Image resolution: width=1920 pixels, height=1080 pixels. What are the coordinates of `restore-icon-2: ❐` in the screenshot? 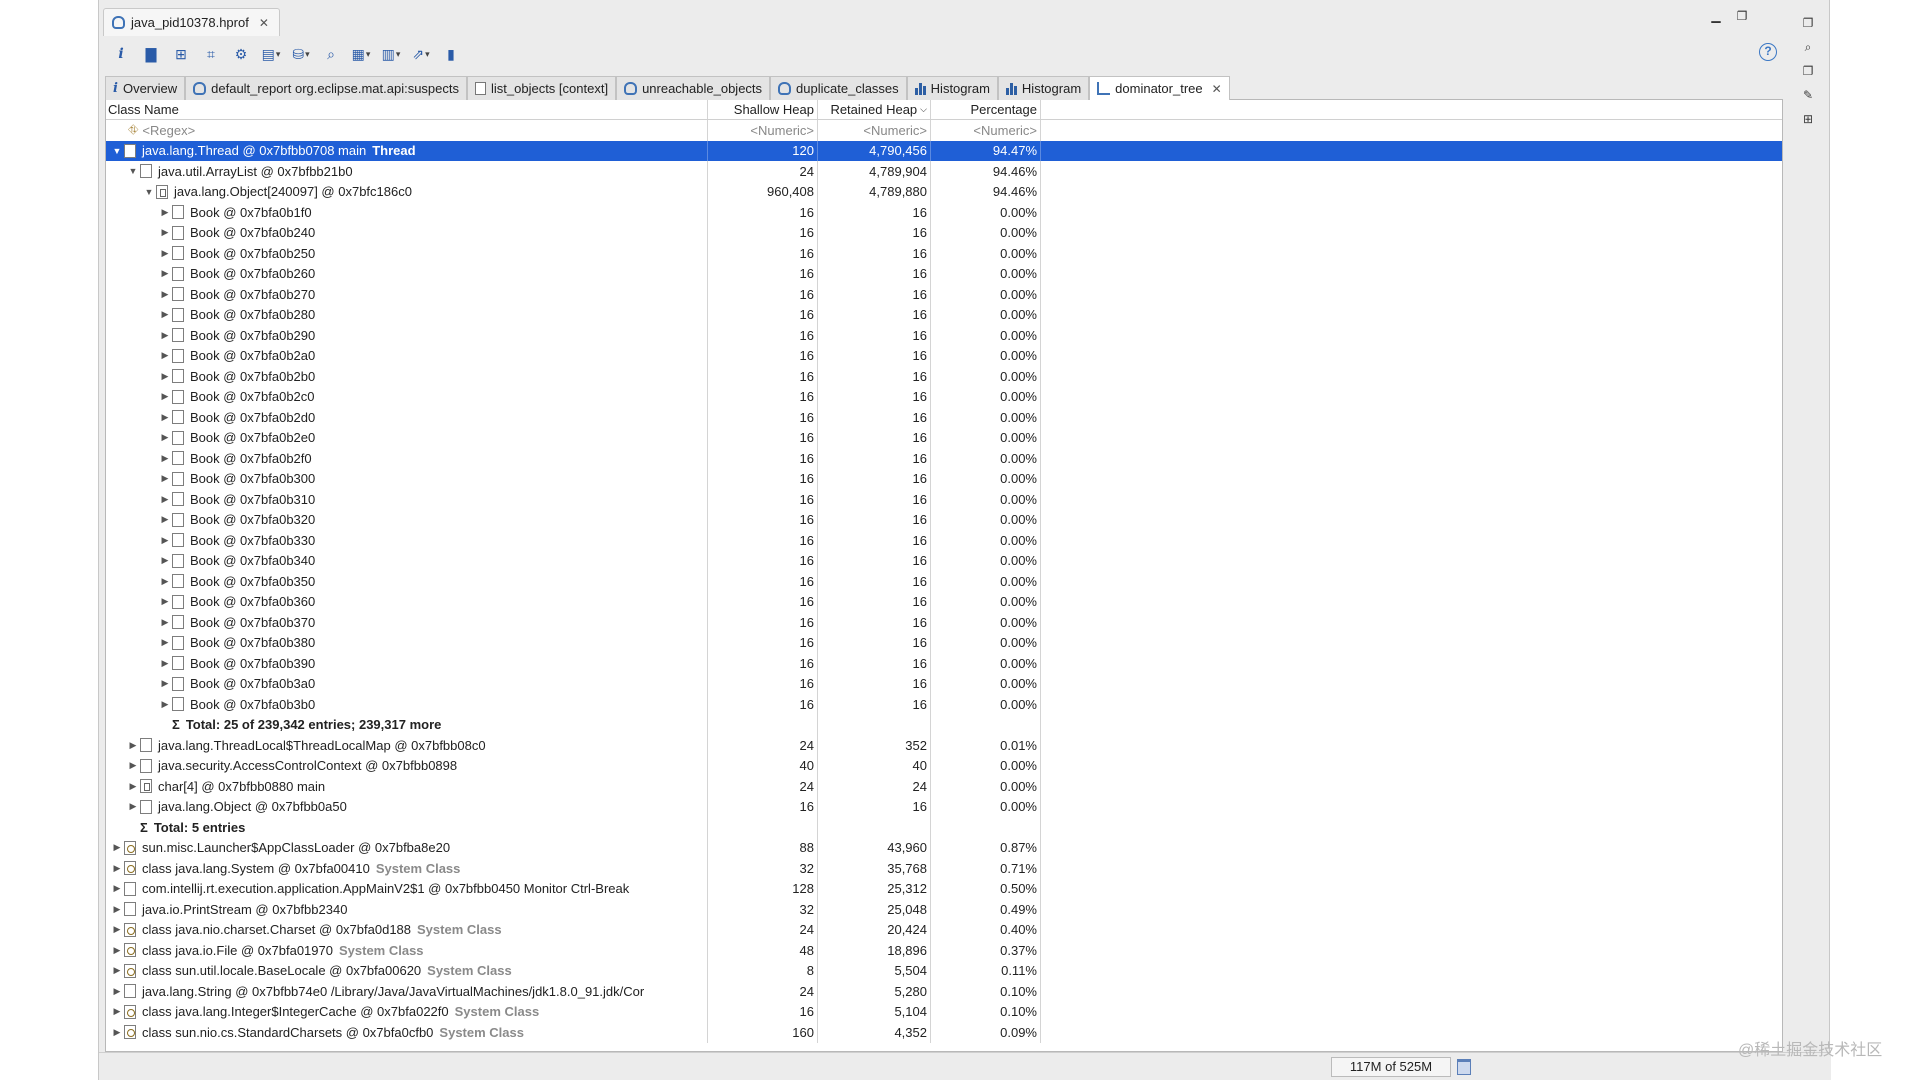 It's located at (1808, 71).